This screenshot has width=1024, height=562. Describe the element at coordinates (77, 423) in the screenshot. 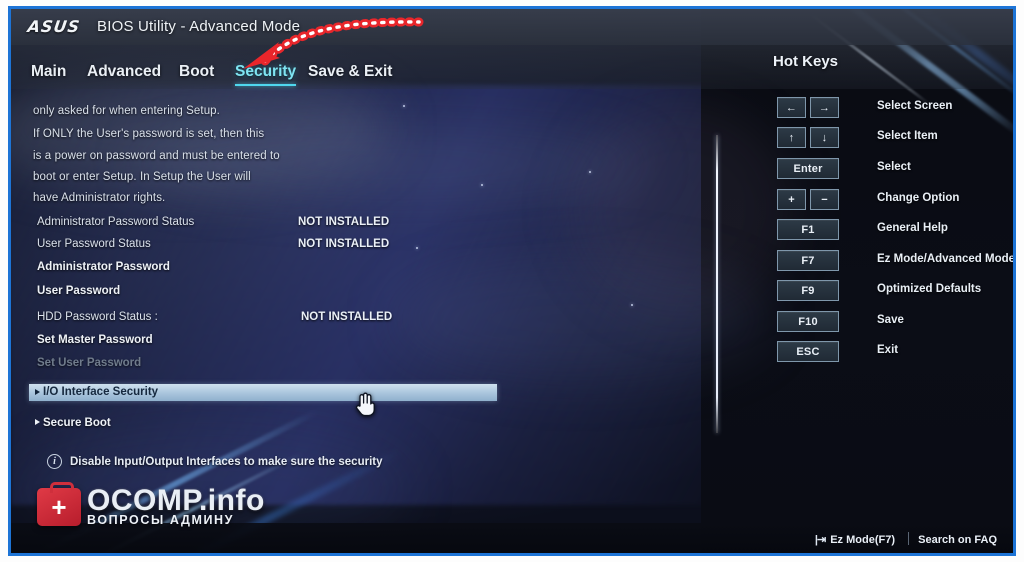

I see `submenu-label: Secure Boot` at that location.